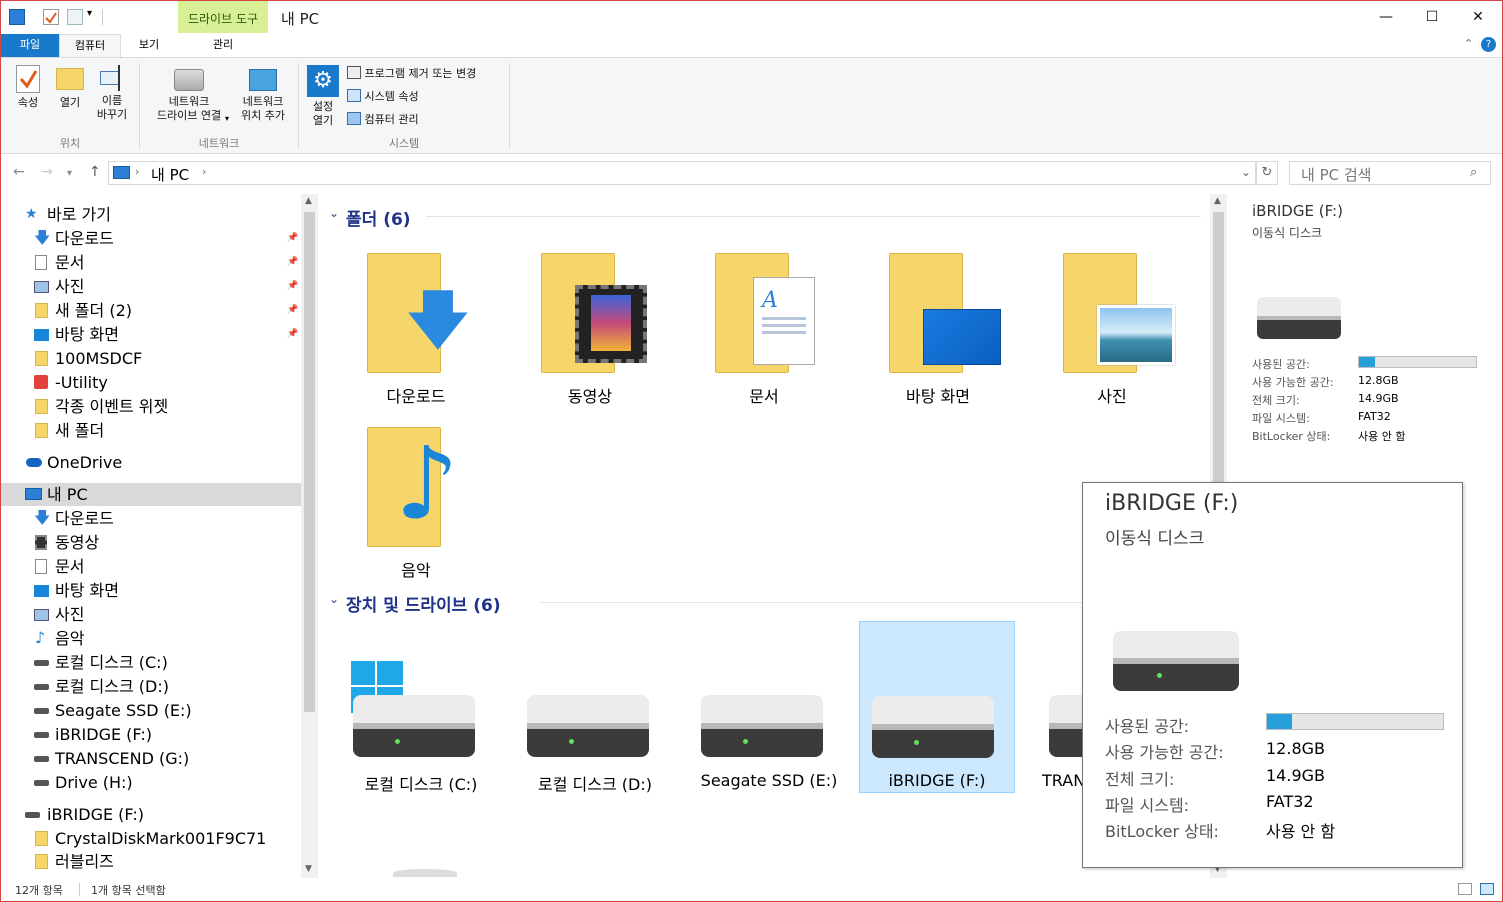  What do you see at coordinates (309, 462) in the screenshot?
I see `nav-scroll-thumb` at bounding box center [309, 462].